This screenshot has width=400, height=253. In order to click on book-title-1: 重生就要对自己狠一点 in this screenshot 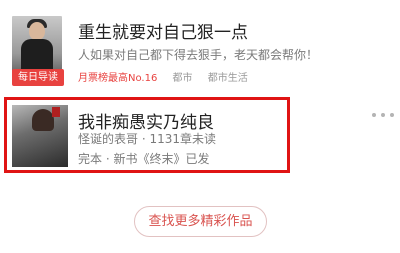, I will do `click(163, 30)`.